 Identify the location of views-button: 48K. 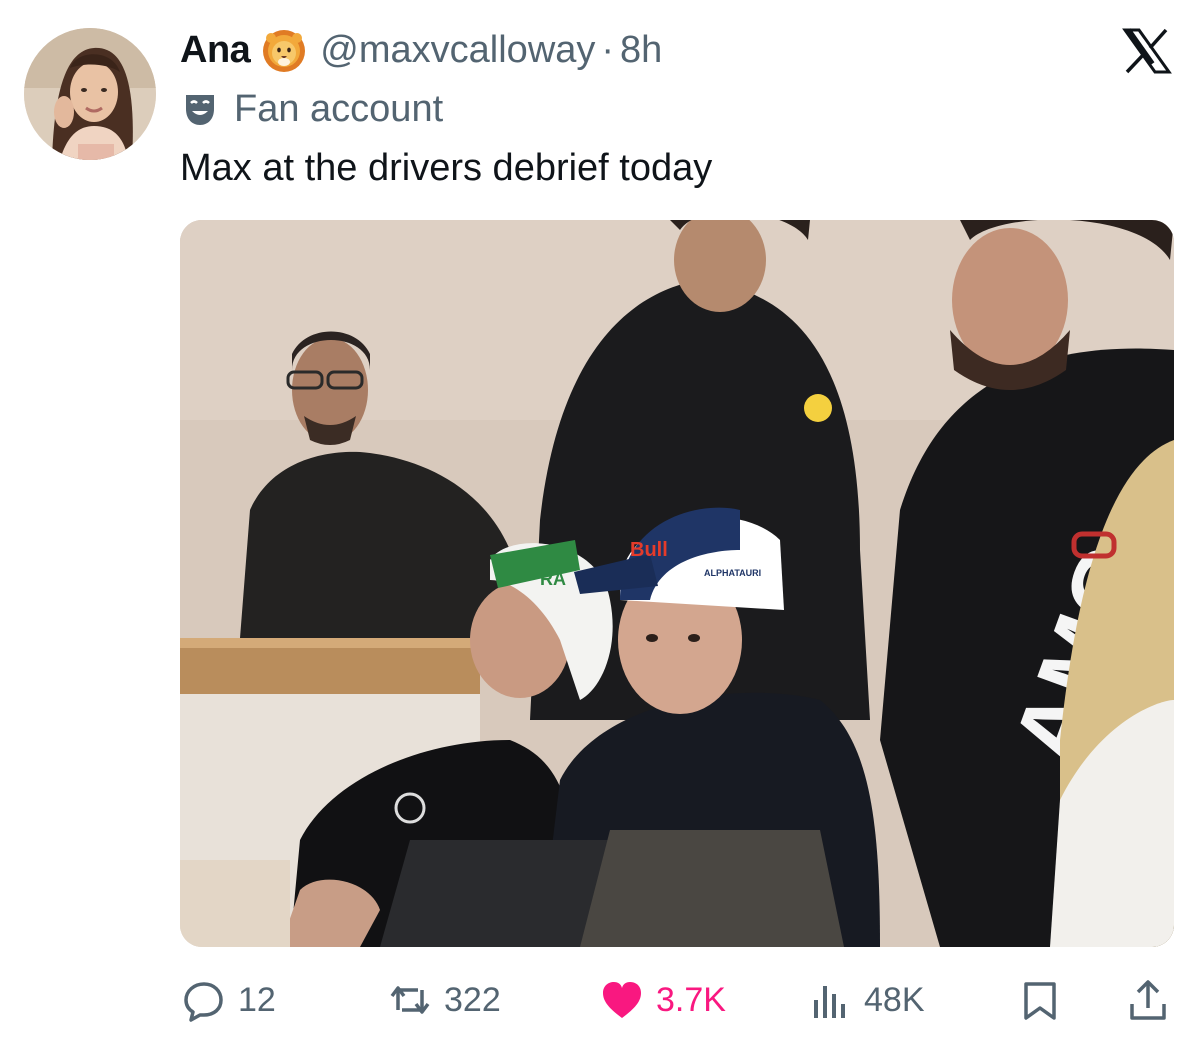
(866, 1000).